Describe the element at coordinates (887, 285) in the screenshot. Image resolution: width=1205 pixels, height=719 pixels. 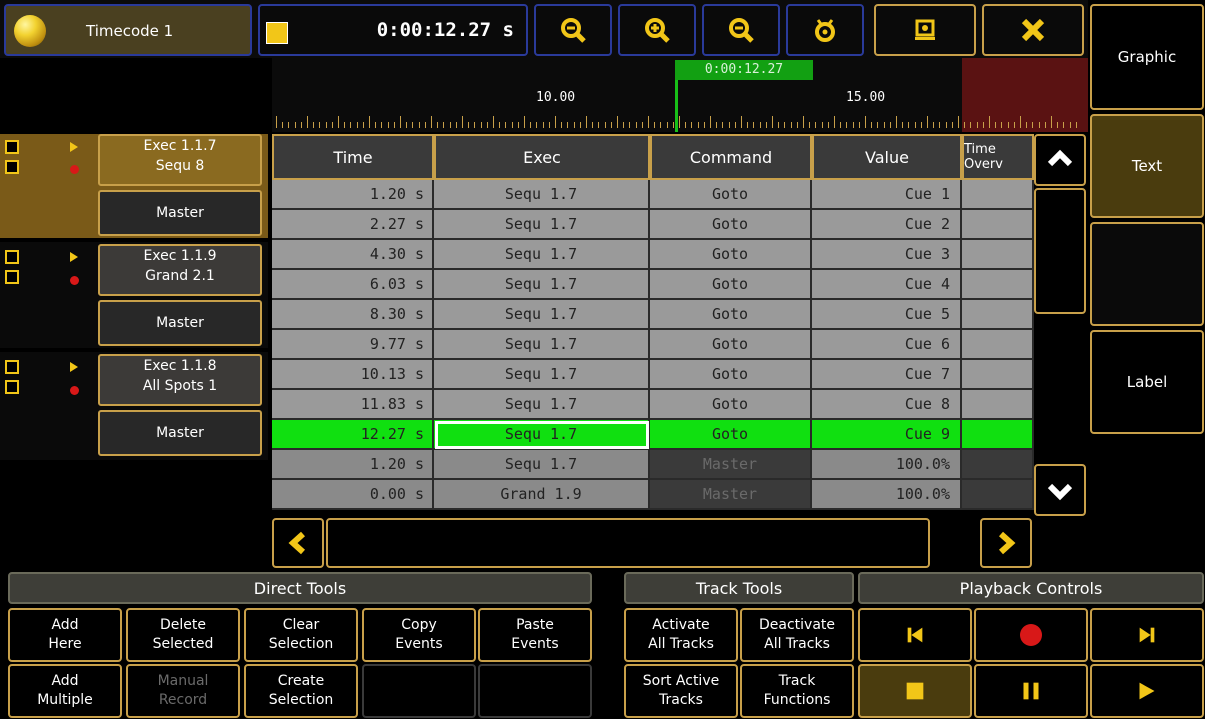
I see `cell-value: Cue 4` at that location.